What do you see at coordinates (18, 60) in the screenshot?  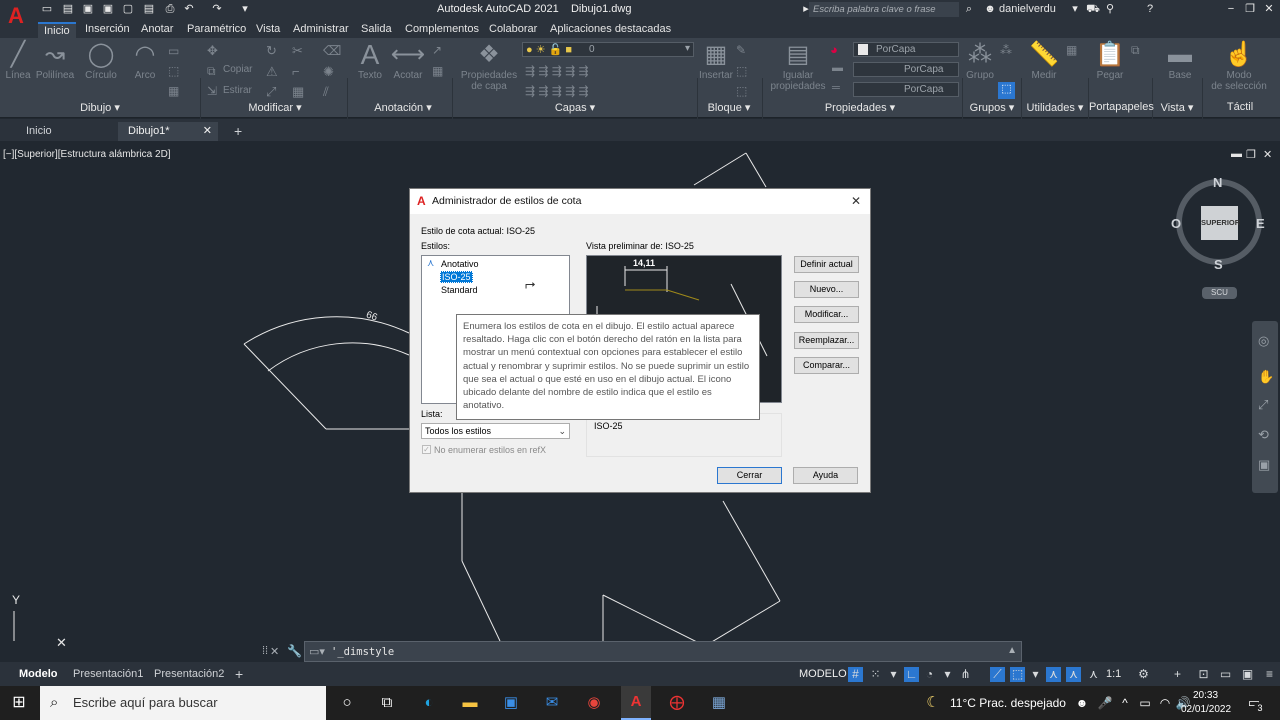 I see `linea-tool: ╱ Línea` at bounding box center [18, 60].